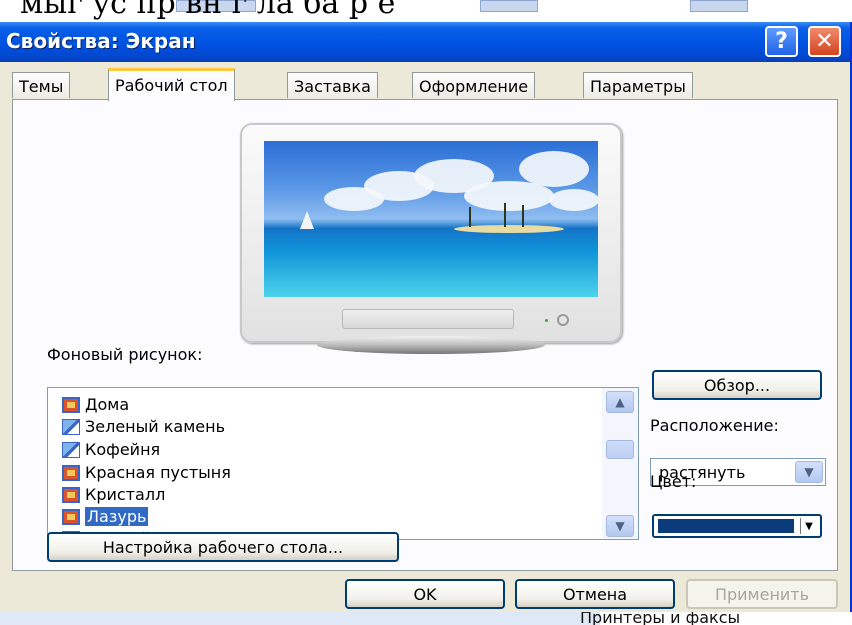  I want to click on position-label: Расположение:, so click(714, 425).